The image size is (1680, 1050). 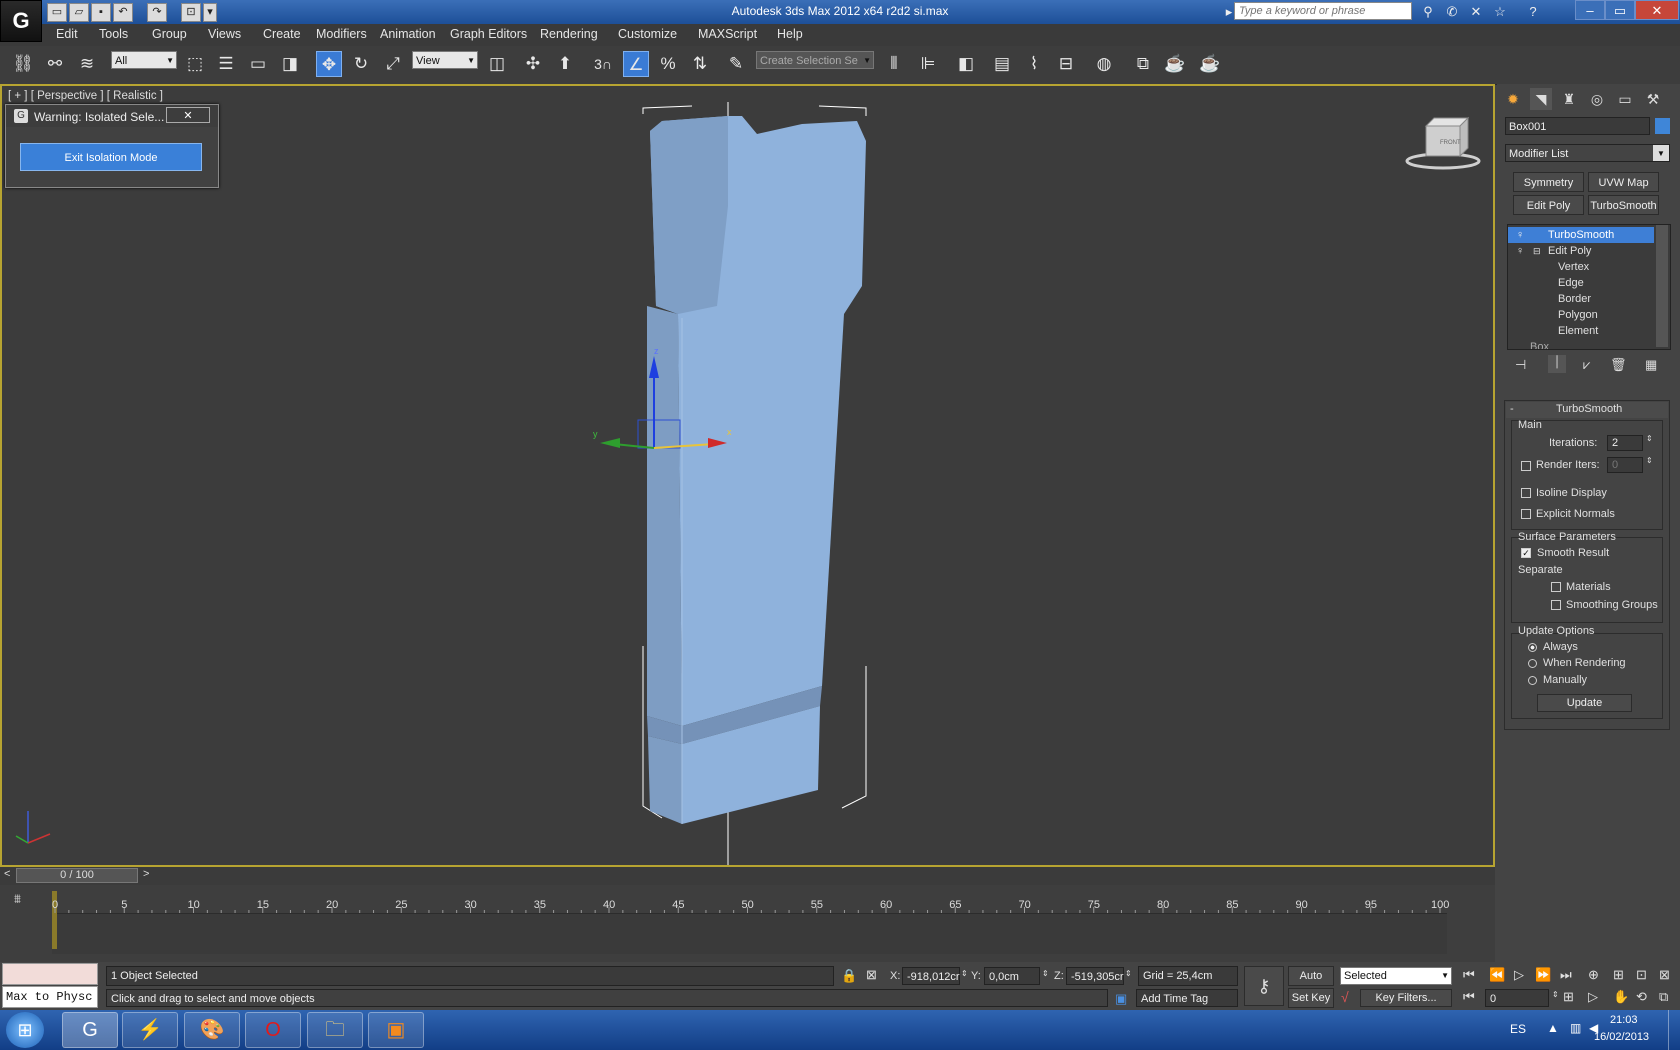 What do you see at coordinates (1566, 975) in the screenshot?
I see `go-to-end-icon: ⏭` at bounding box center [1566, 975].